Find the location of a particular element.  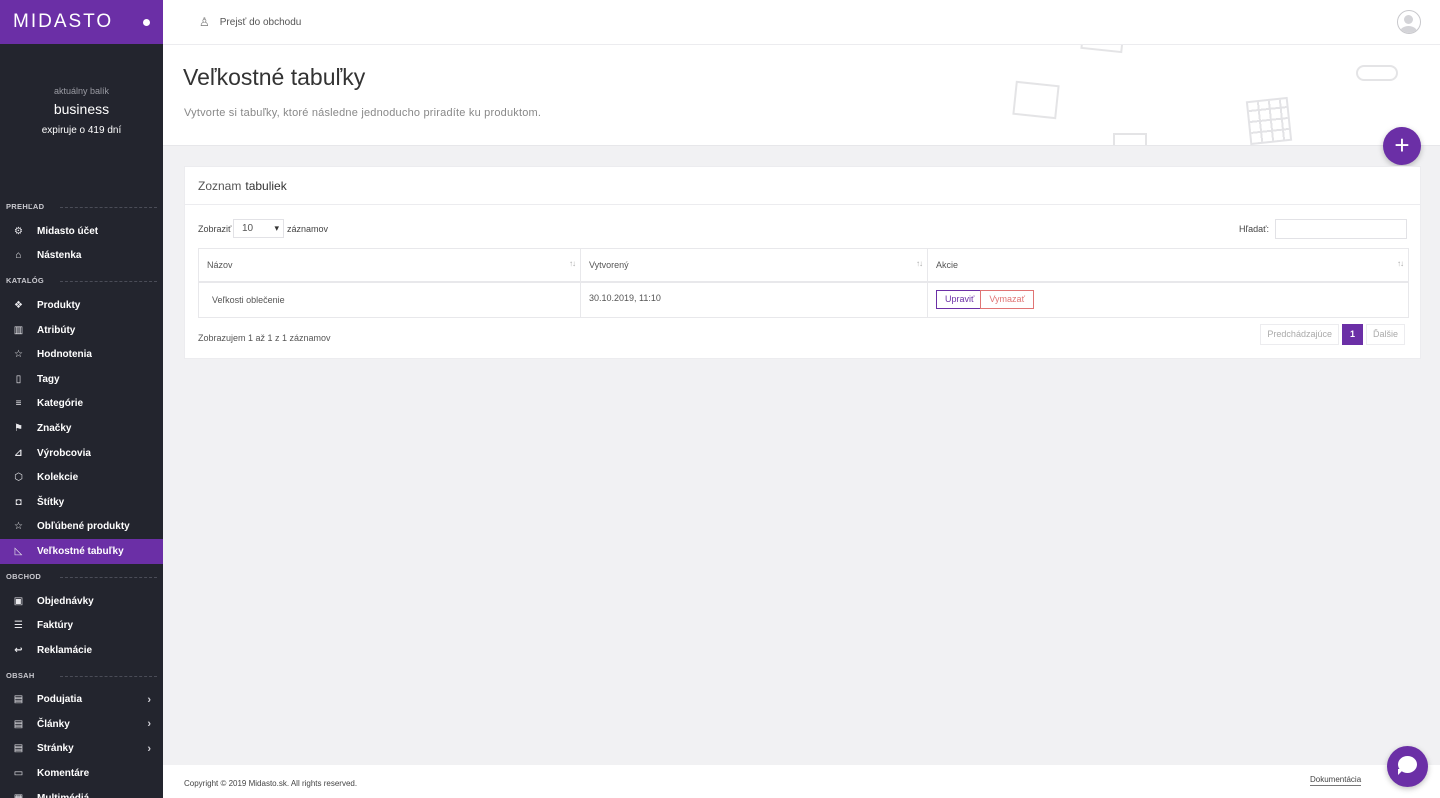

sidebar-item: ▦ Multimédiá is located at coordinates (81, 792).